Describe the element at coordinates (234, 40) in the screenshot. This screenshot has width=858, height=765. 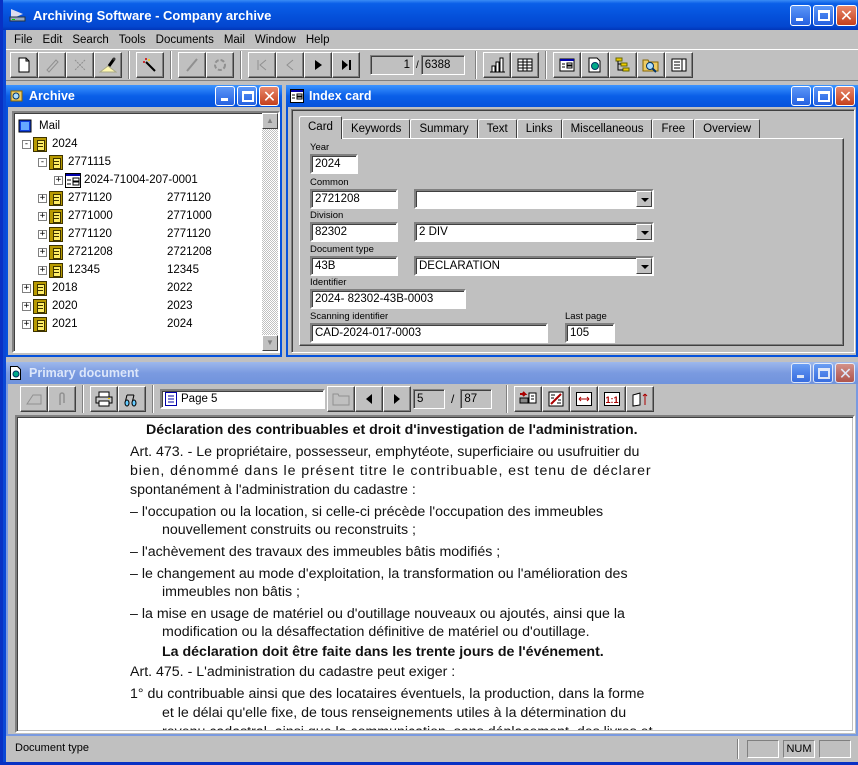
I see `menu-mail: Mail` at that location.